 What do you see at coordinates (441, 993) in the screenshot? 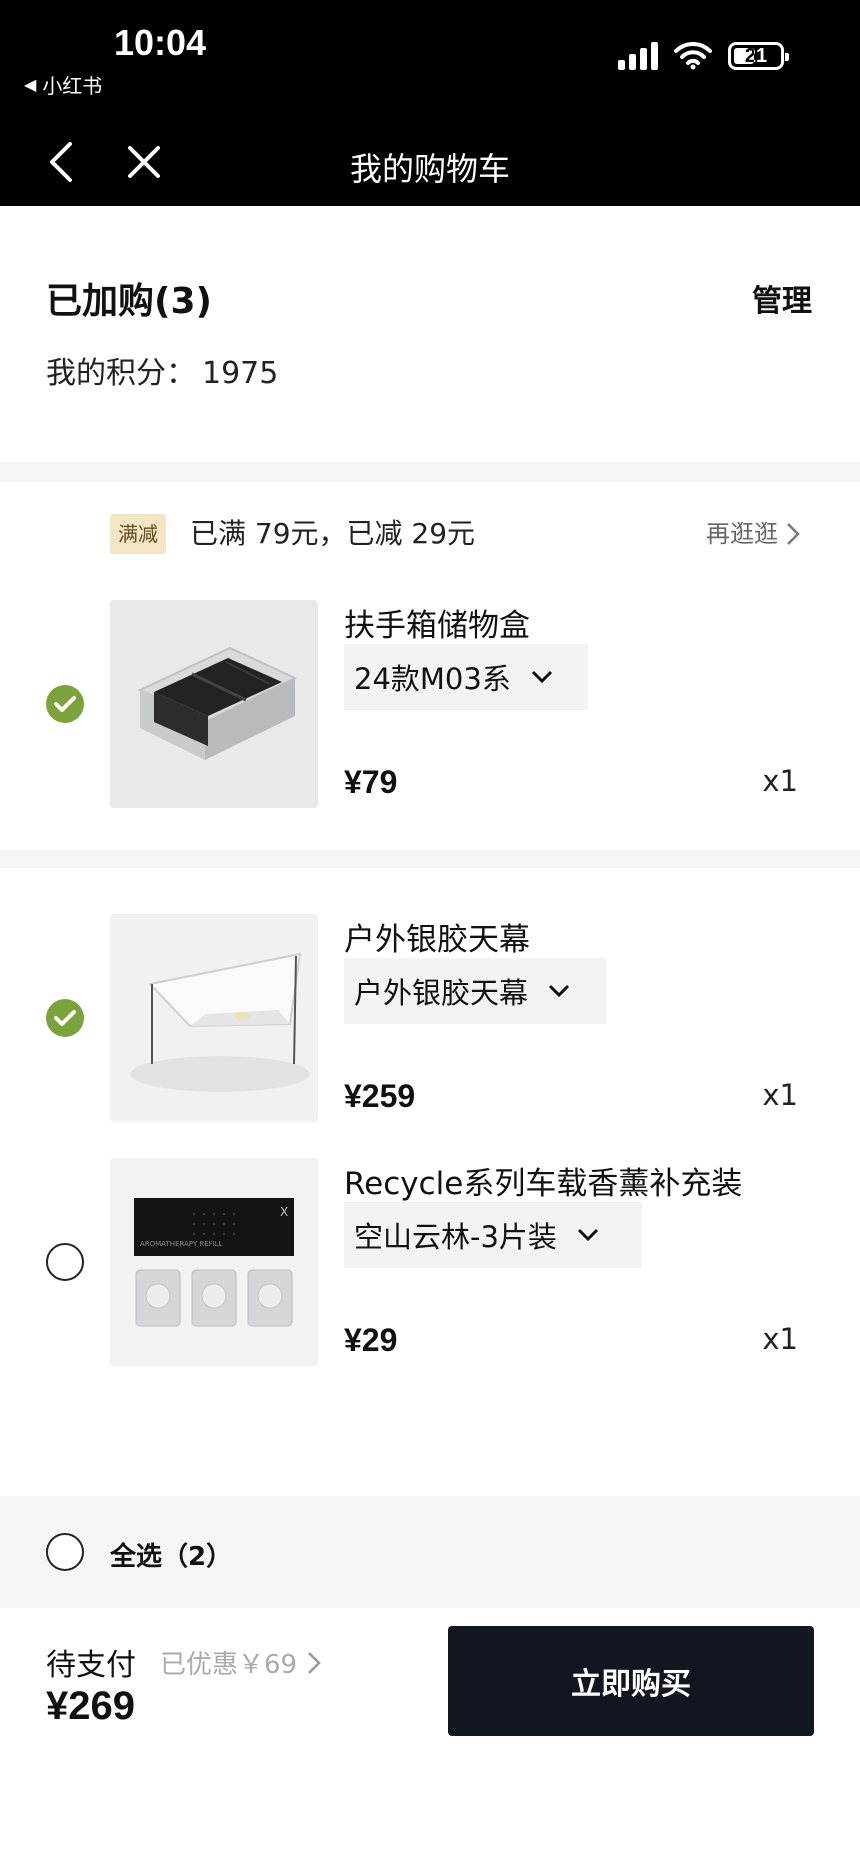
I see `variant-label: 户外银胶天幕` at bounding box center [441, 993].